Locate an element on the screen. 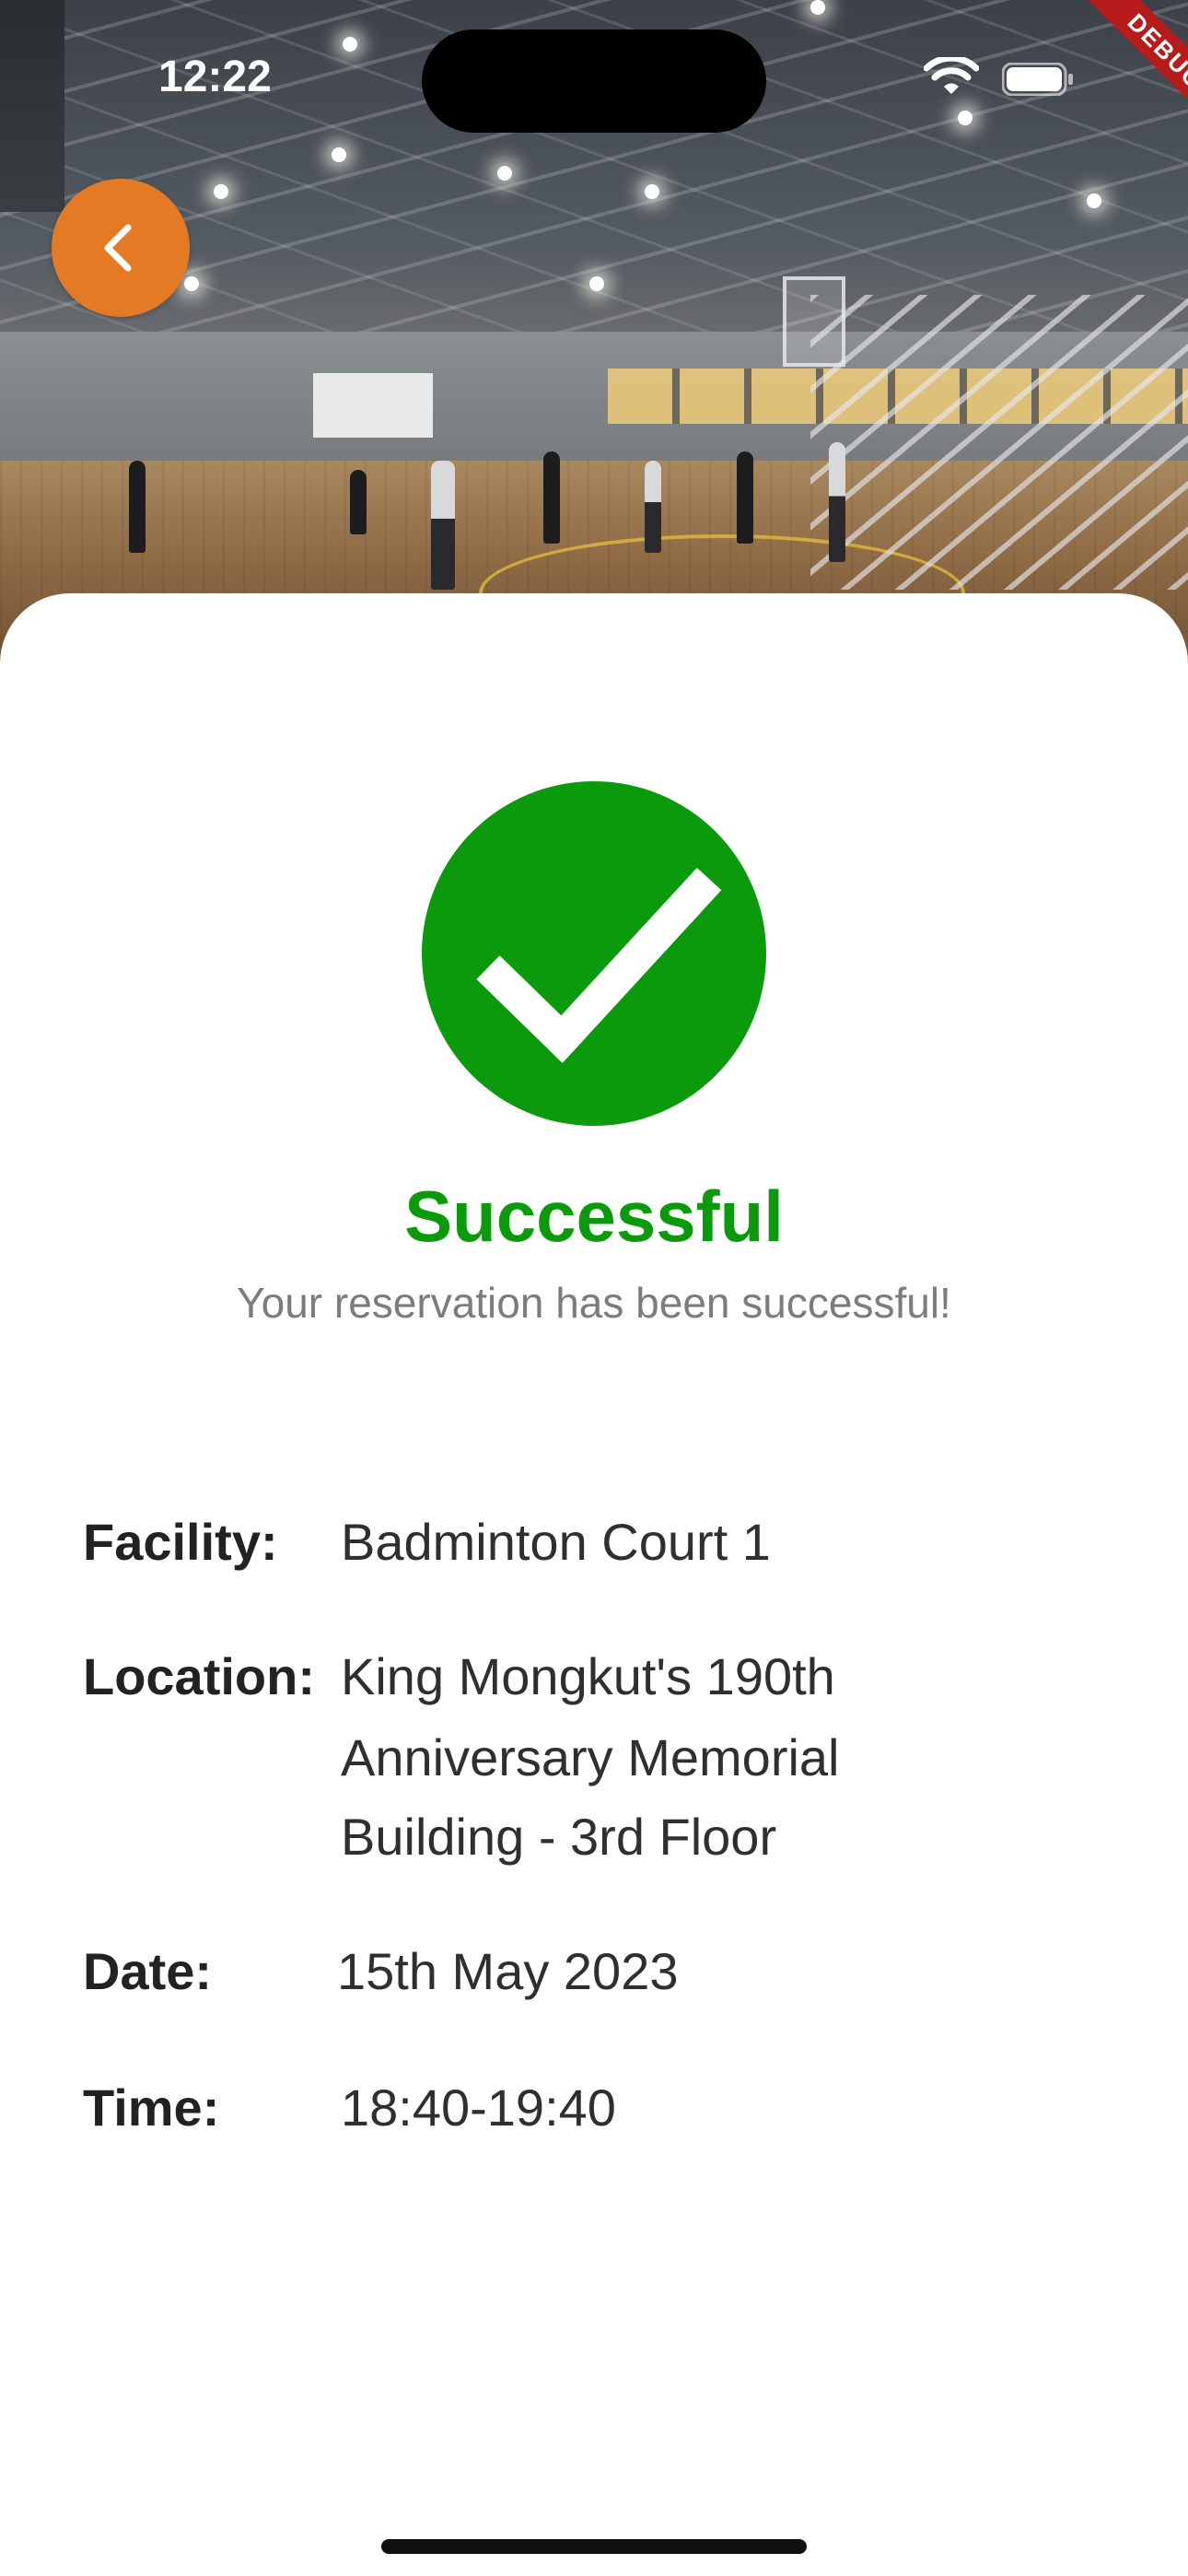  battery-icon is located at coordinates (1037, 79).